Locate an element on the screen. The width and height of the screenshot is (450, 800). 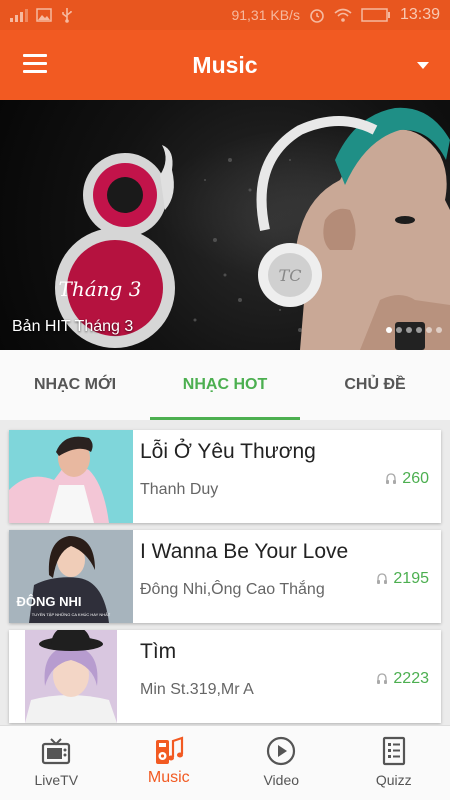
play-count: 260 is located at coordinates (407, 479).